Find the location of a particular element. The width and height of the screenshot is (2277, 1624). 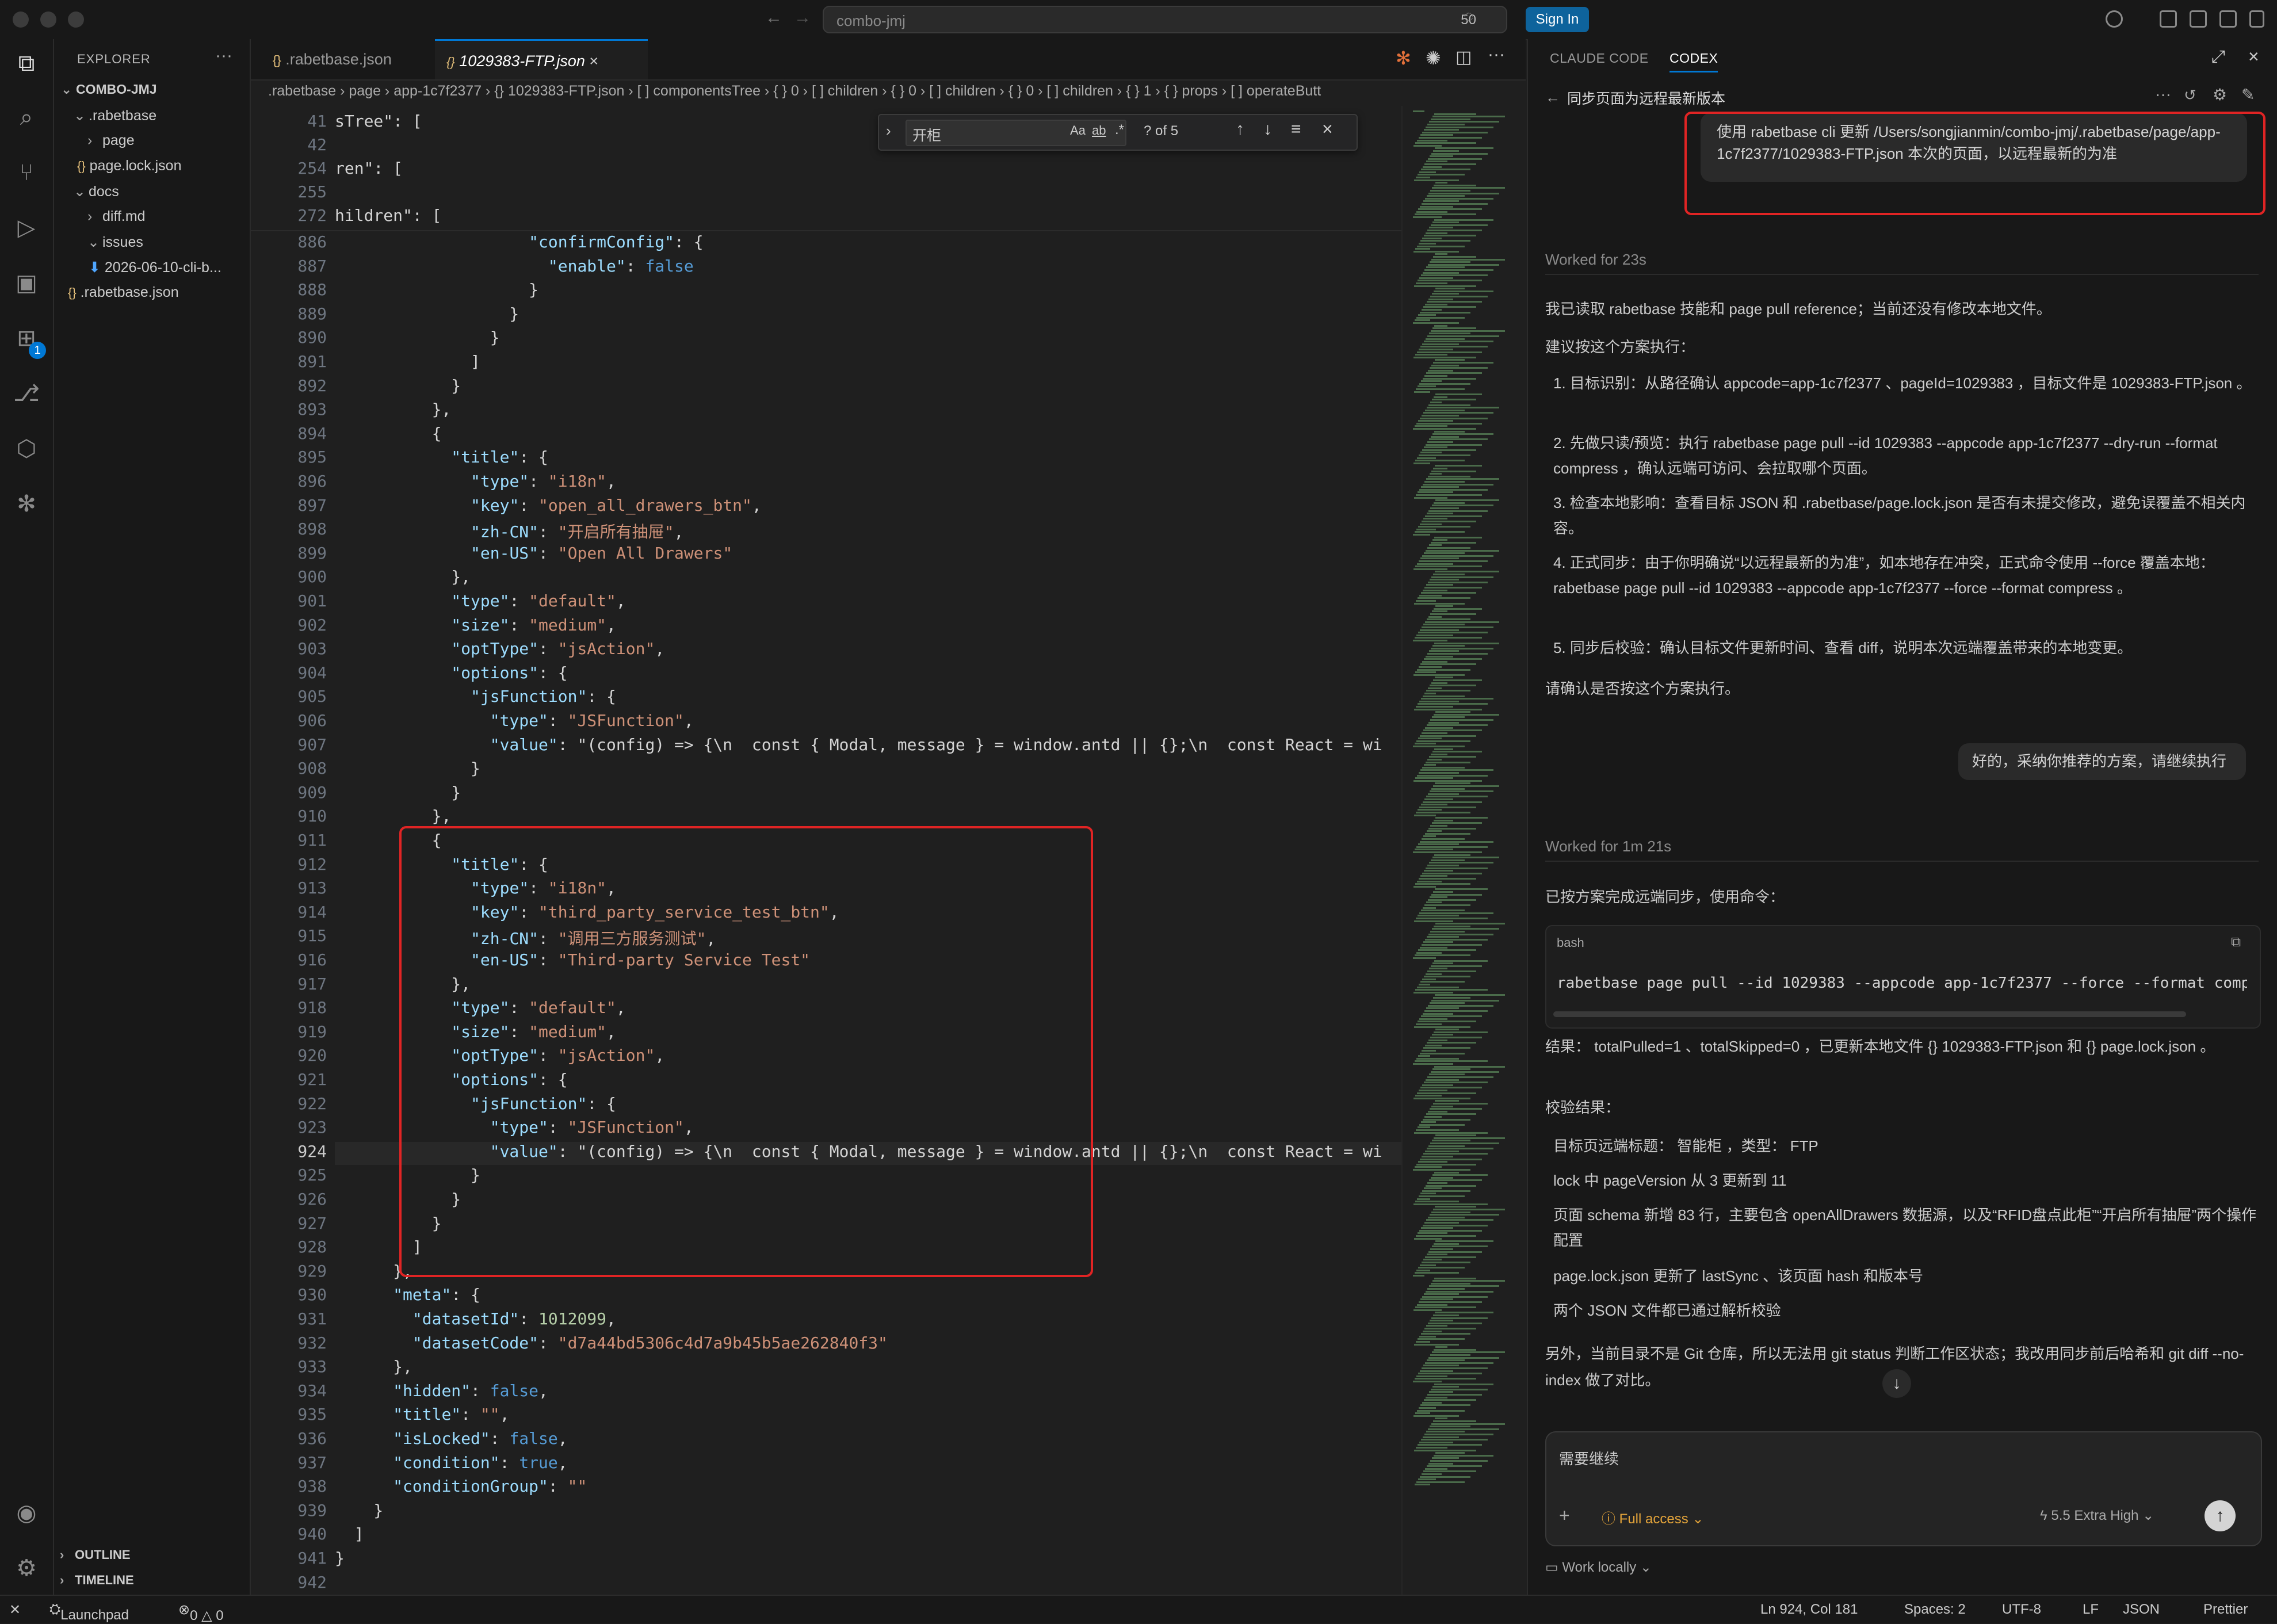

close-find-icon: × is located at coordinates (1327, 129).